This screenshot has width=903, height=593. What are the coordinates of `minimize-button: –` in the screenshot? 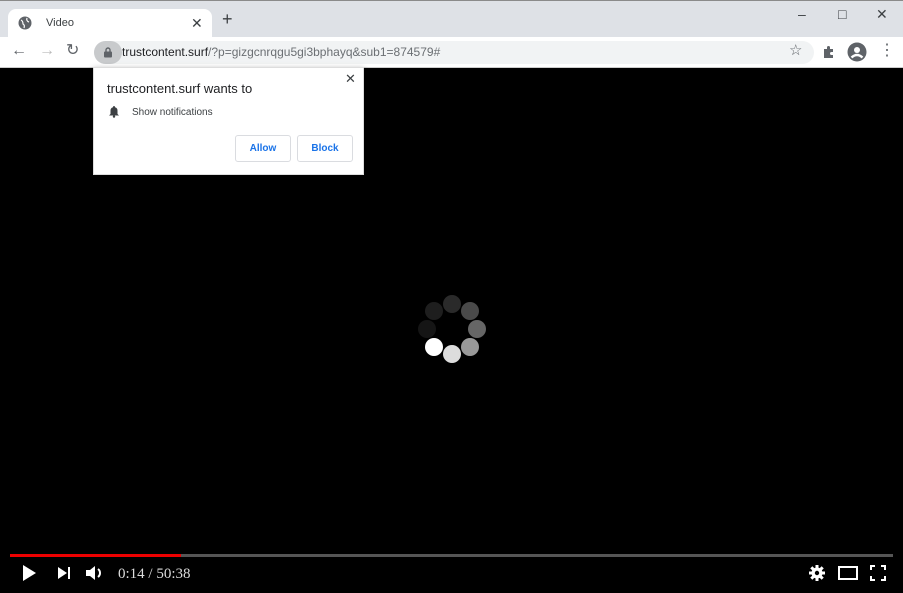 It's located at (802, 14).